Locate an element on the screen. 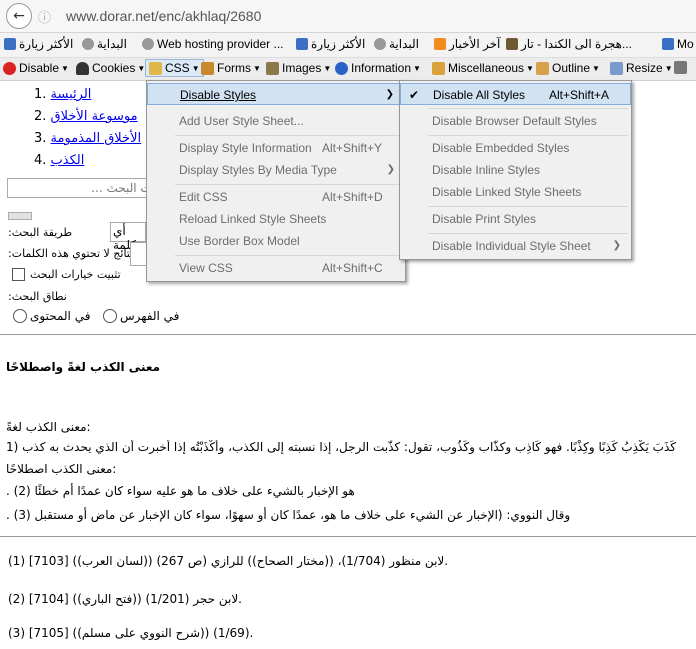 The image size is (696, 649). url-field: www.dorar.net/enc/akhlaq/2680 is located at coordinates (163, 16).